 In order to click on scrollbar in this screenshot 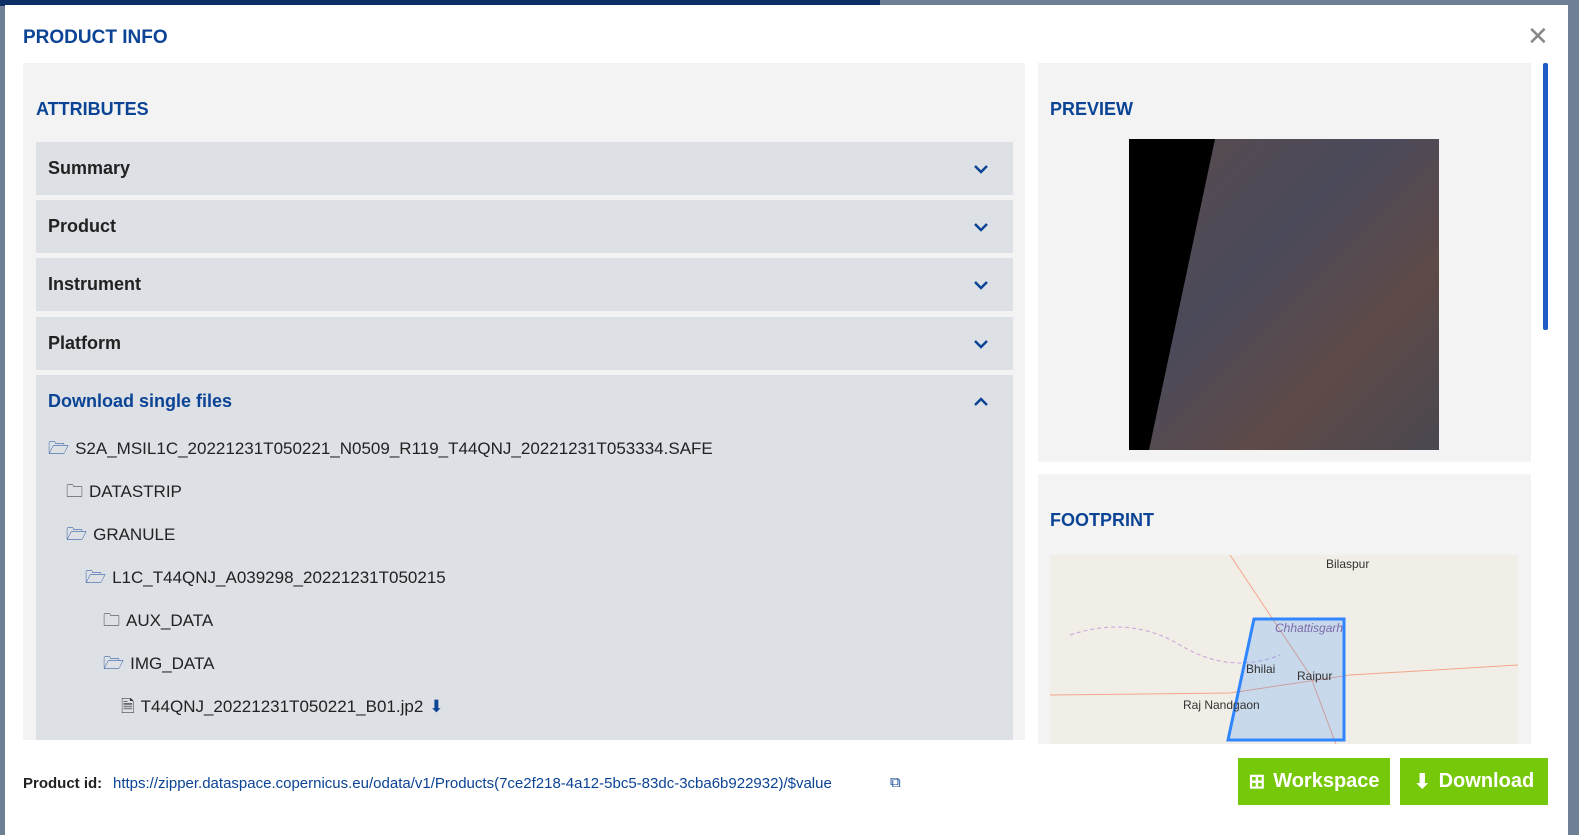, I will do `click(1545, 196)`.